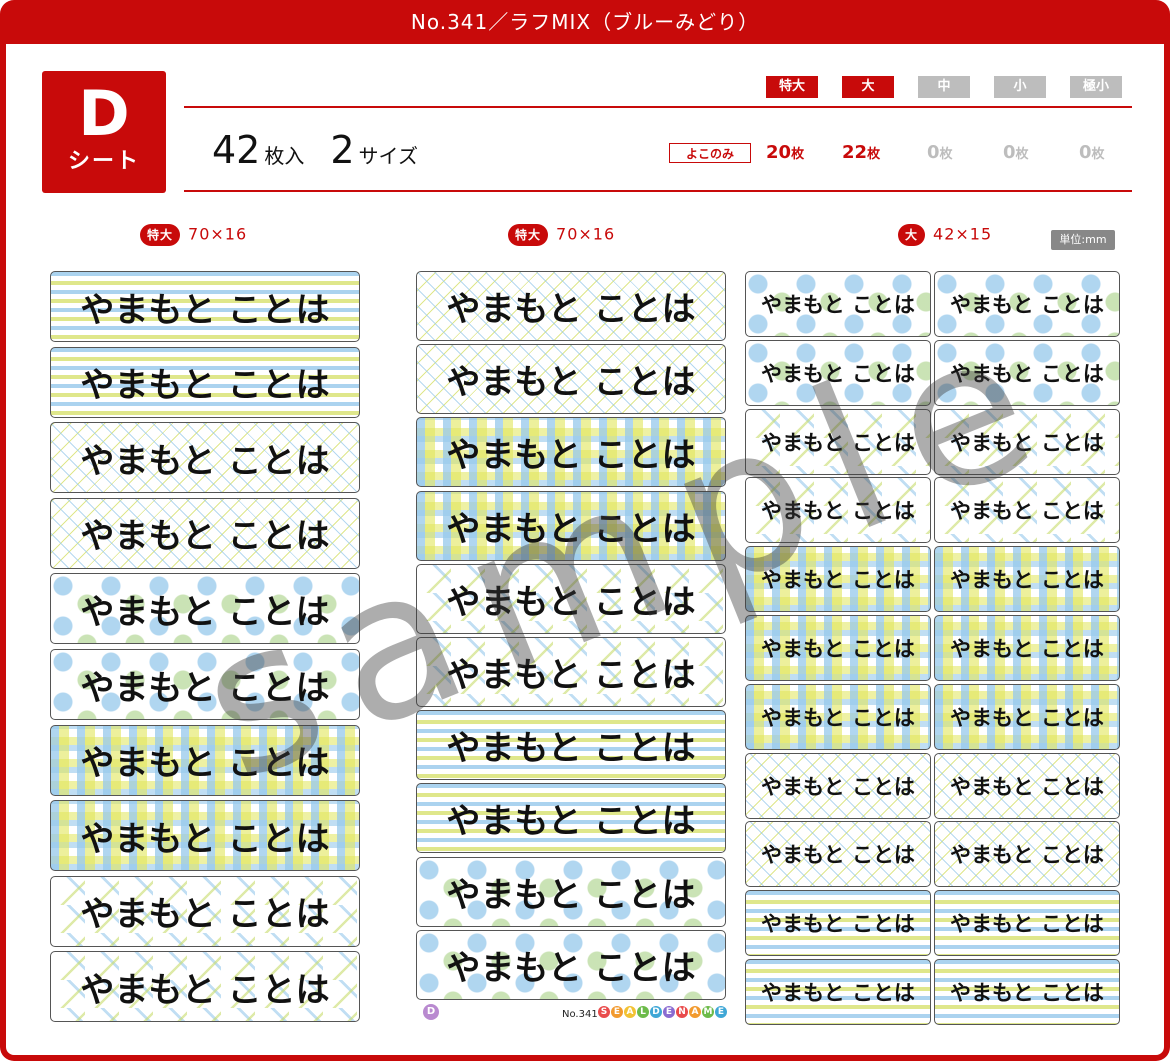 The height and width of the screenshot is (1061, 1170). I want to click on sheet-summary: 42 枚入 2 サイズ, so click(328, 150).